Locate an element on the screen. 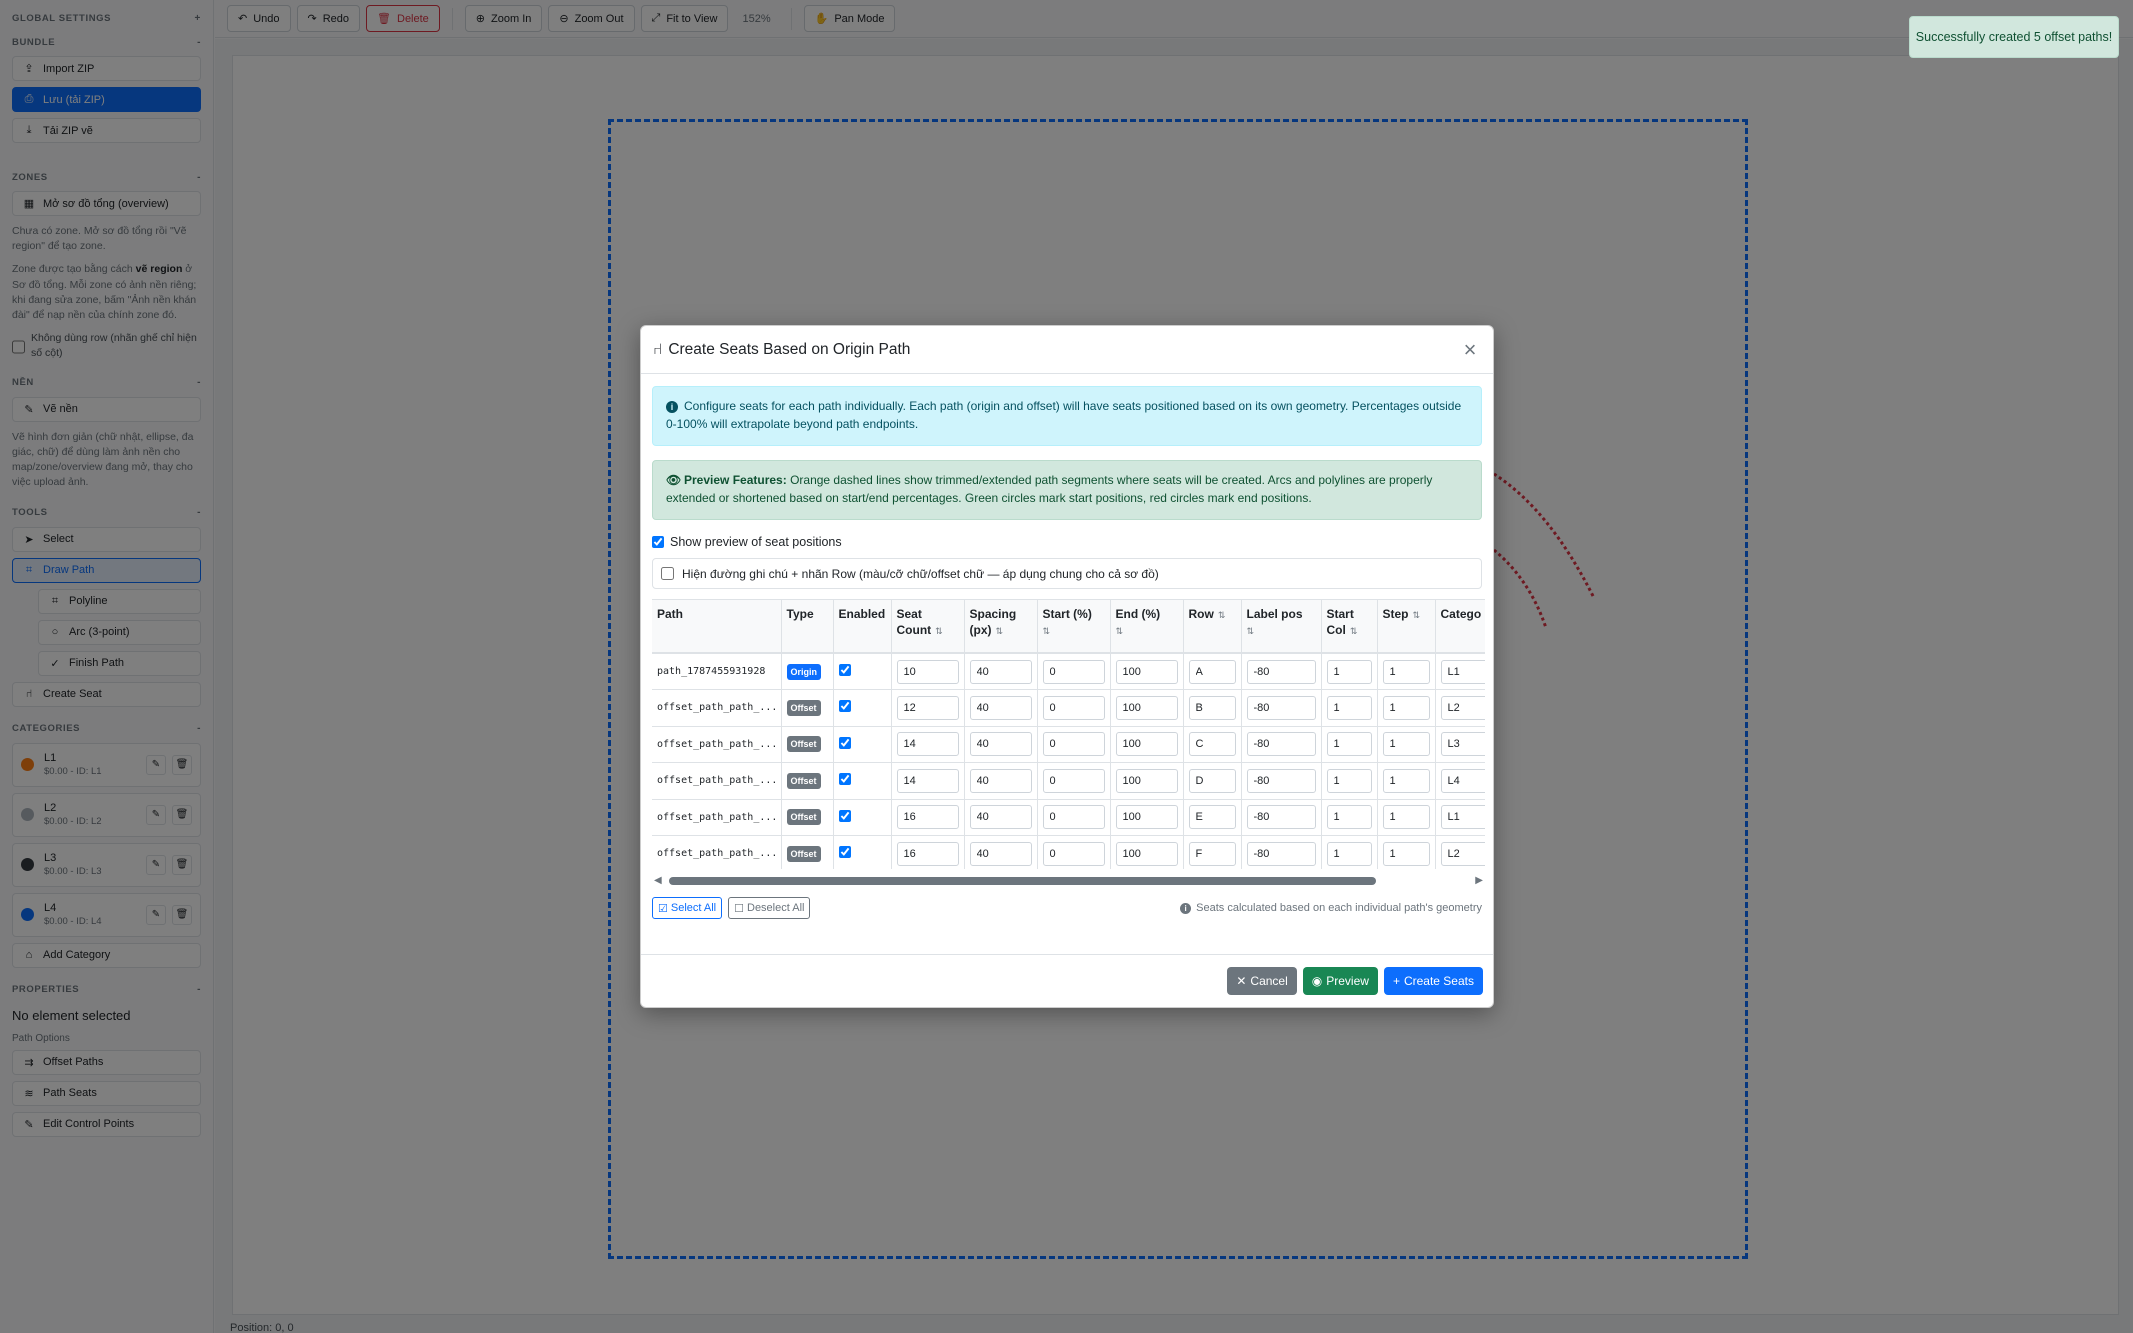  scroll-left-icon: ◀ is located at coordinates (658, 880).